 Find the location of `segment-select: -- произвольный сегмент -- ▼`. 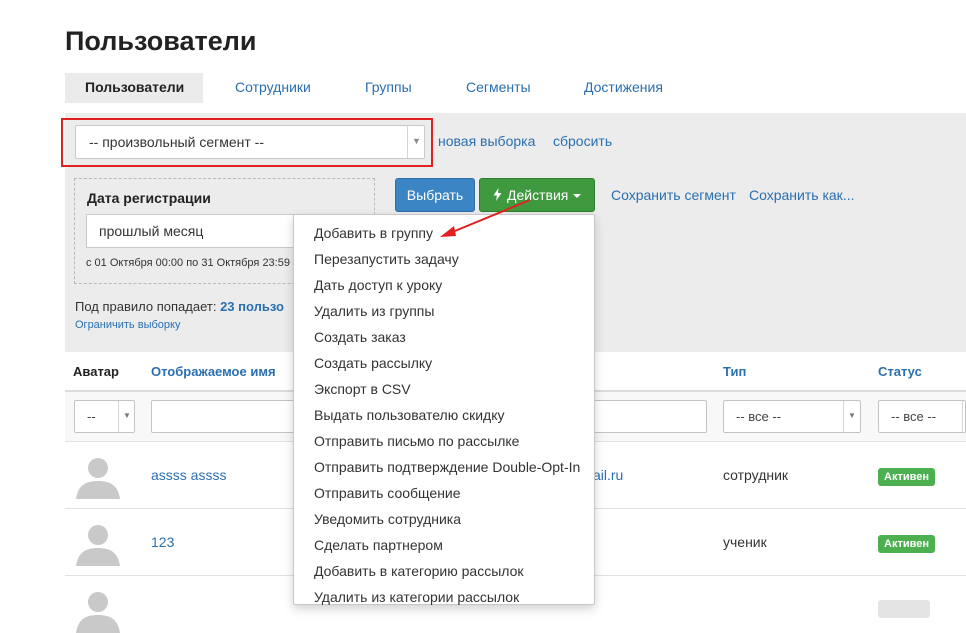

segment-select: -- произвольный сегмент -- ▼ is located at coordinates (250, 142).